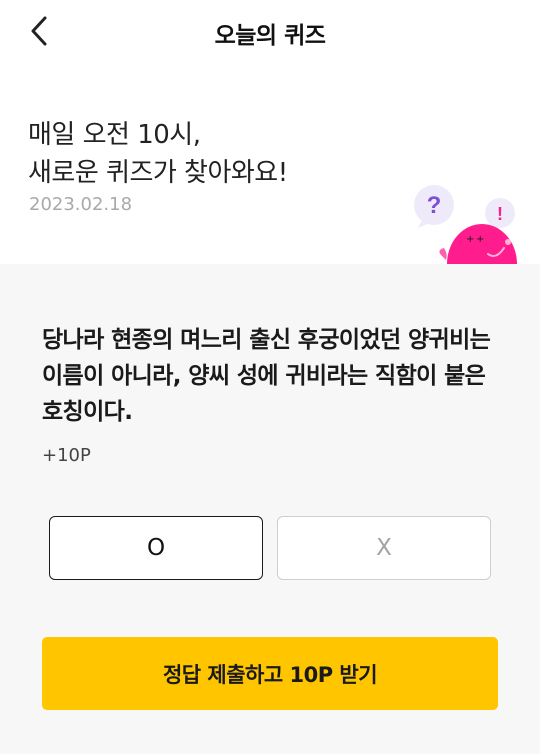 The width and height of the screenshot is (540, 754). I want to click on intro-line-2: 새로운 퀴즈가 찾아와요!, so click(158, 173).